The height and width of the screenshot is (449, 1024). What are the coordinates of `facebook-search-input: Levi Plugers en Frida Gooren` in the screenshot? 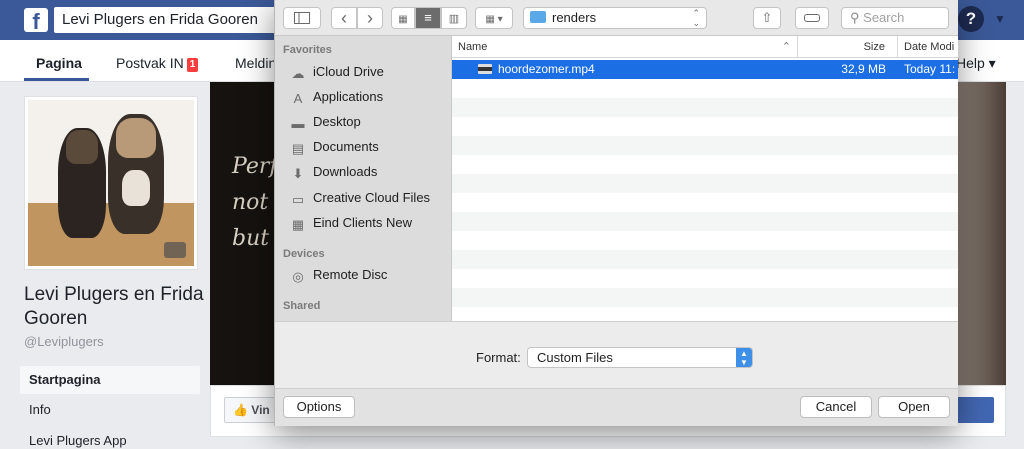 It's located at (169, 20).